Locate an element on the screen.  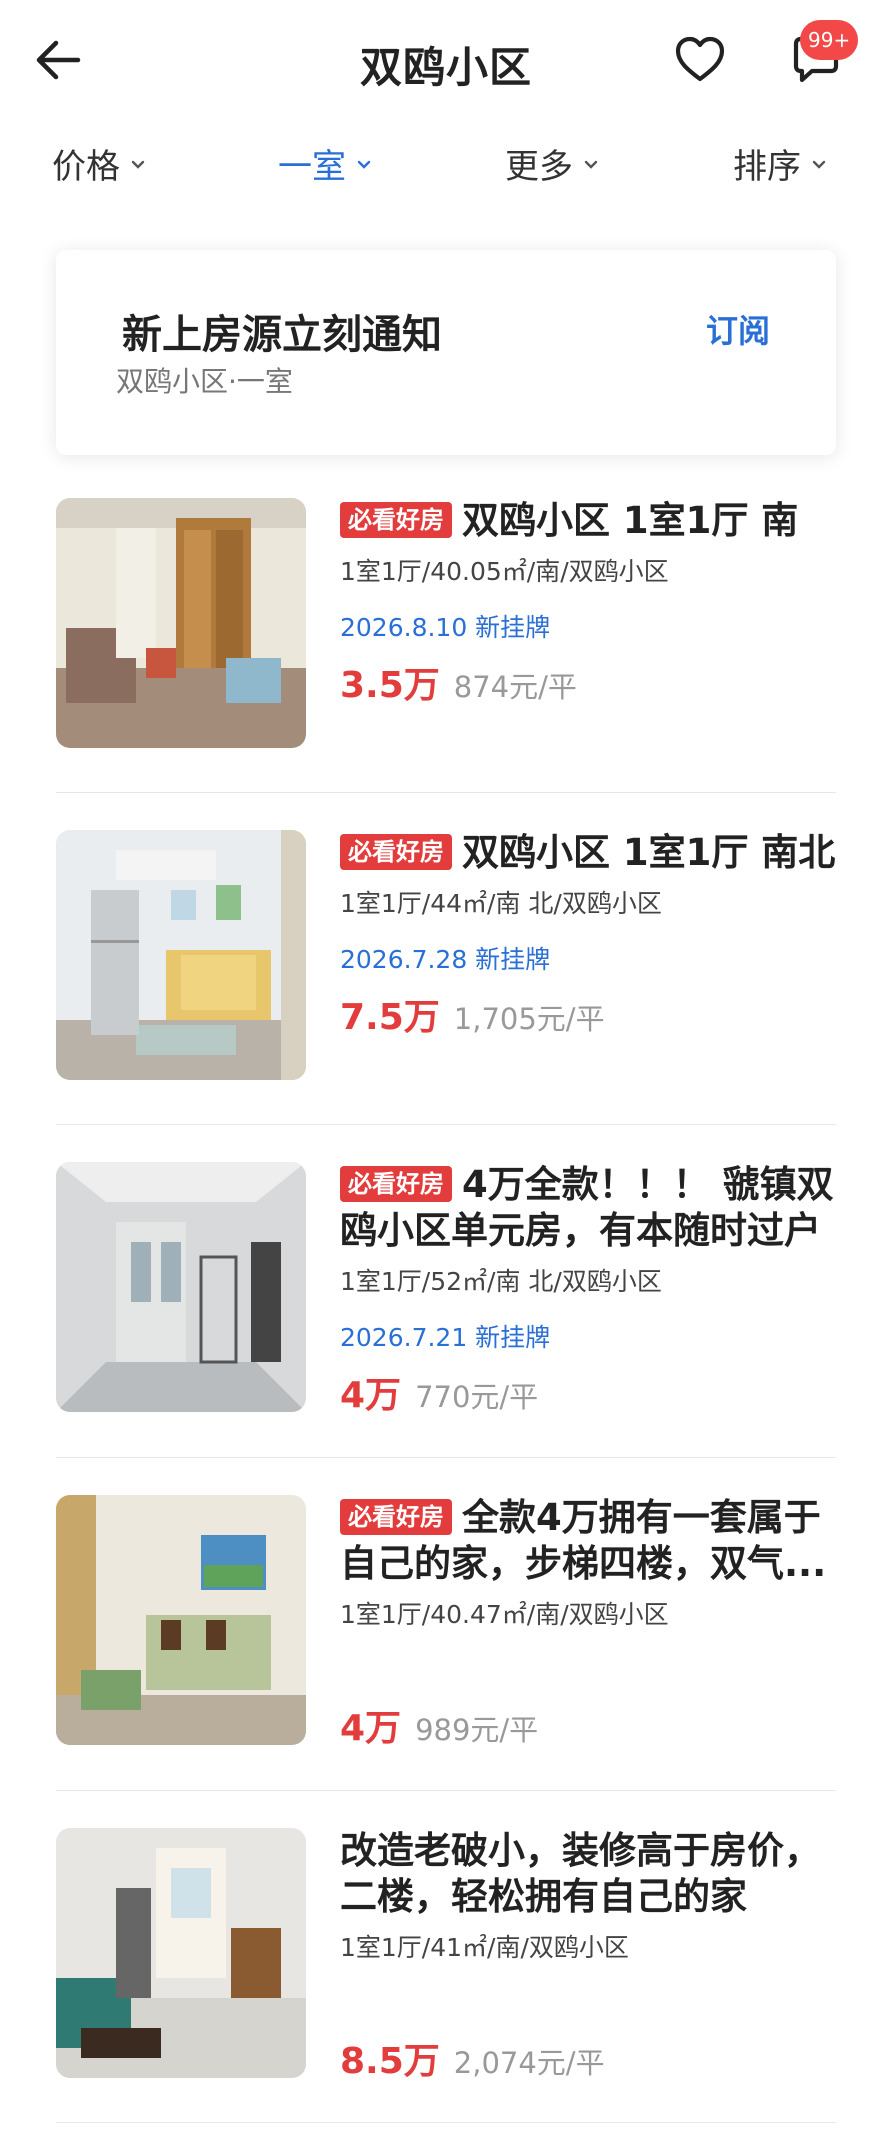
listing-unit-price: 989元/平 is located at coordinates (477, 1730).